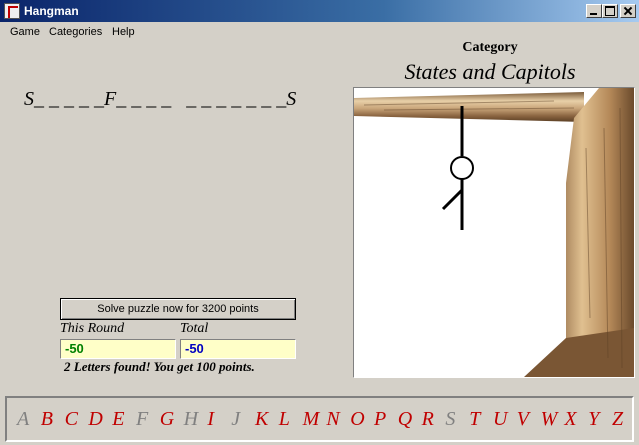  What do you see at coordinates (452, 199) in the screenshot?
I see `hangman-left-arm` at bounding box center [452, 199].